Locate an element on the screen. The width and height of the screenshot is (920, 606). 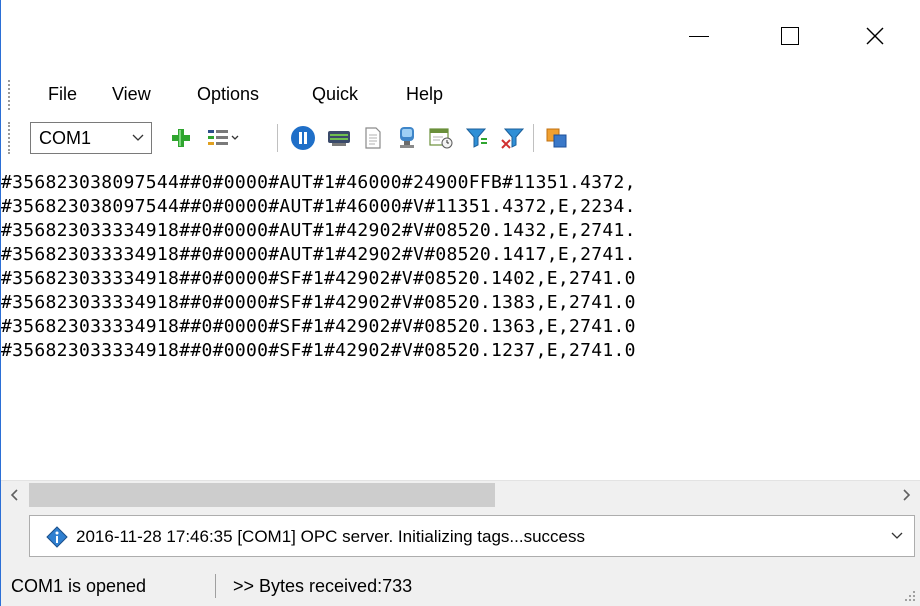
maximize-button is located at coordinates (790, 36).